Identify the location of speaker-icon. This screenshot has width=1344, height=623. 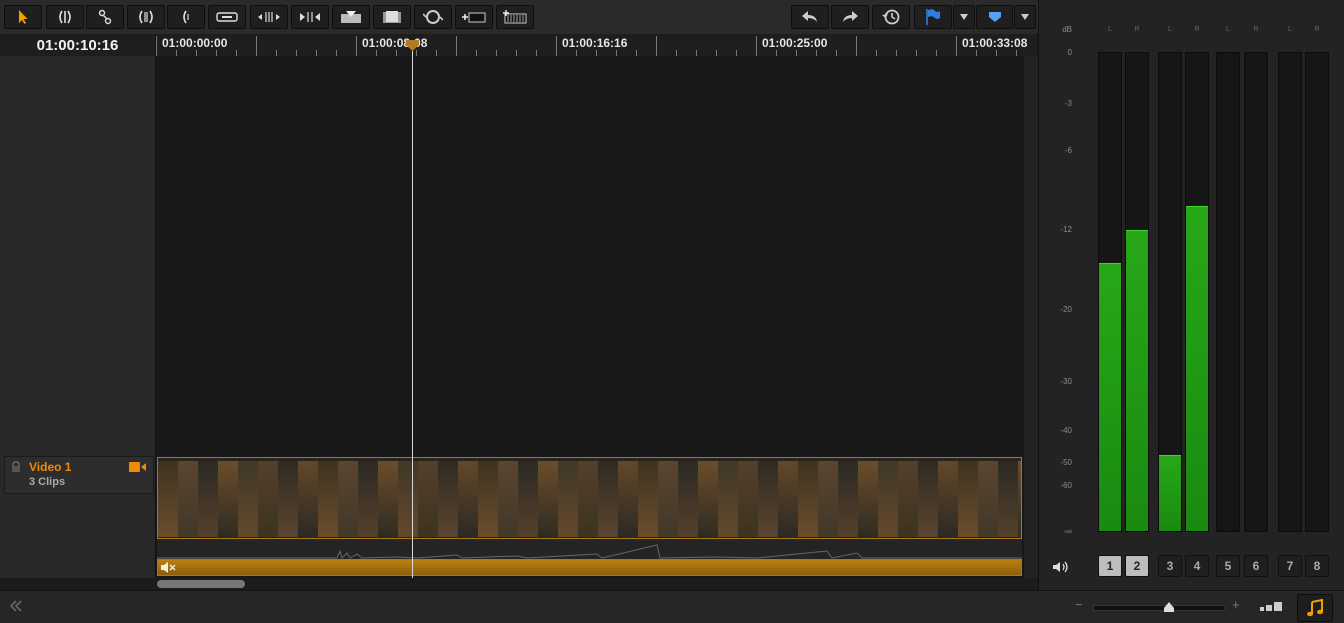
(1061, 567).